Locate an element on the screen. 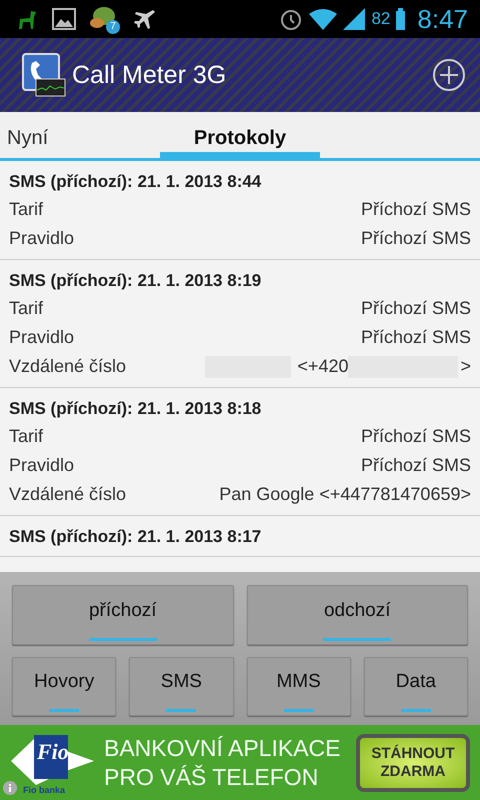  alarm-icon is located at coordinates (291, 19).